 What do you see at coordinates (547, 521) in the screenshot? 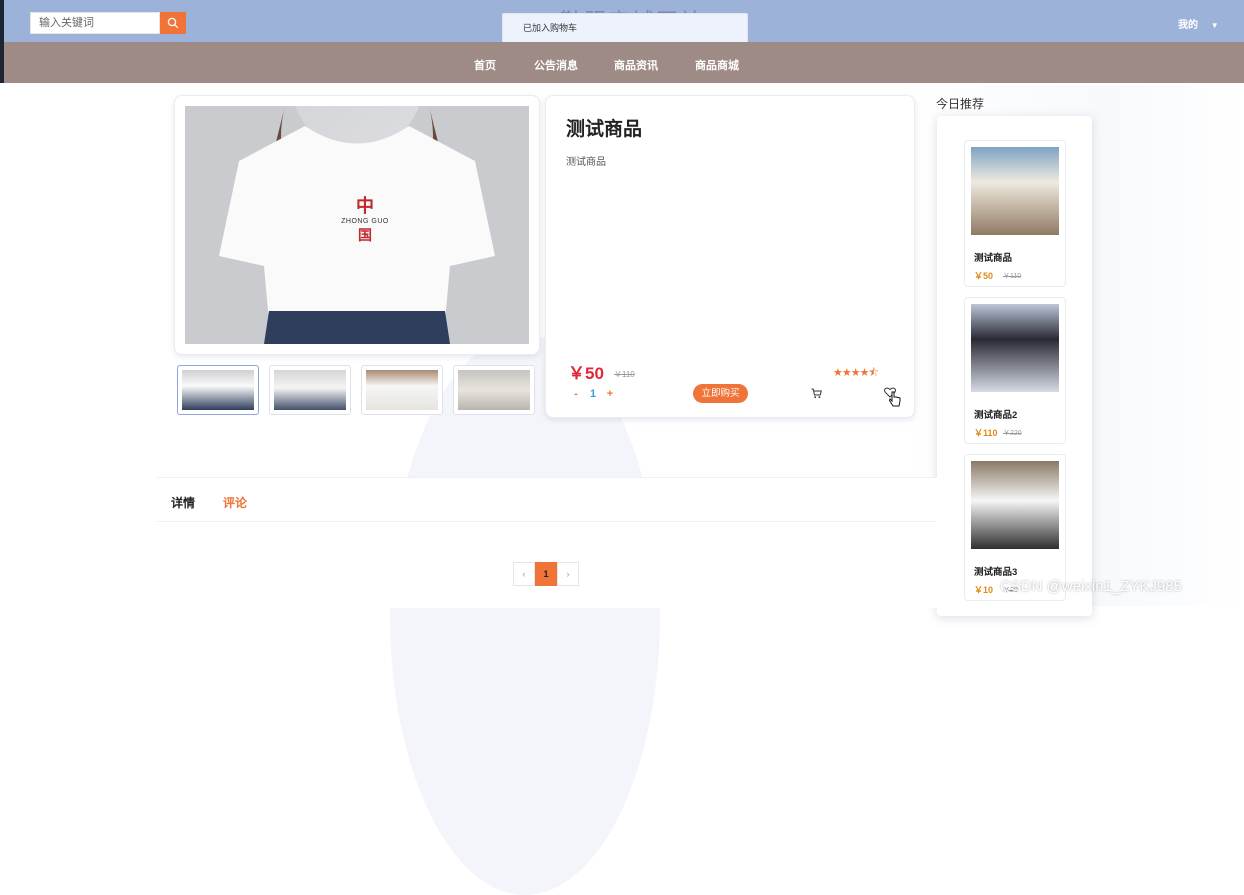
I see `tabs-divider` at bounding box center [547, 521].